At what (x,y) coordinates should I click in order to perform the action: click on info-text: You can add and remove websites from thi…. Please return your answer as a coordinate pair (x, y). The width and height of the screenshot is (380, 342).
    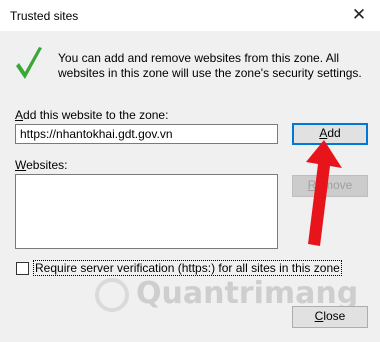
    Looking at the image, I should click on (210, 65).